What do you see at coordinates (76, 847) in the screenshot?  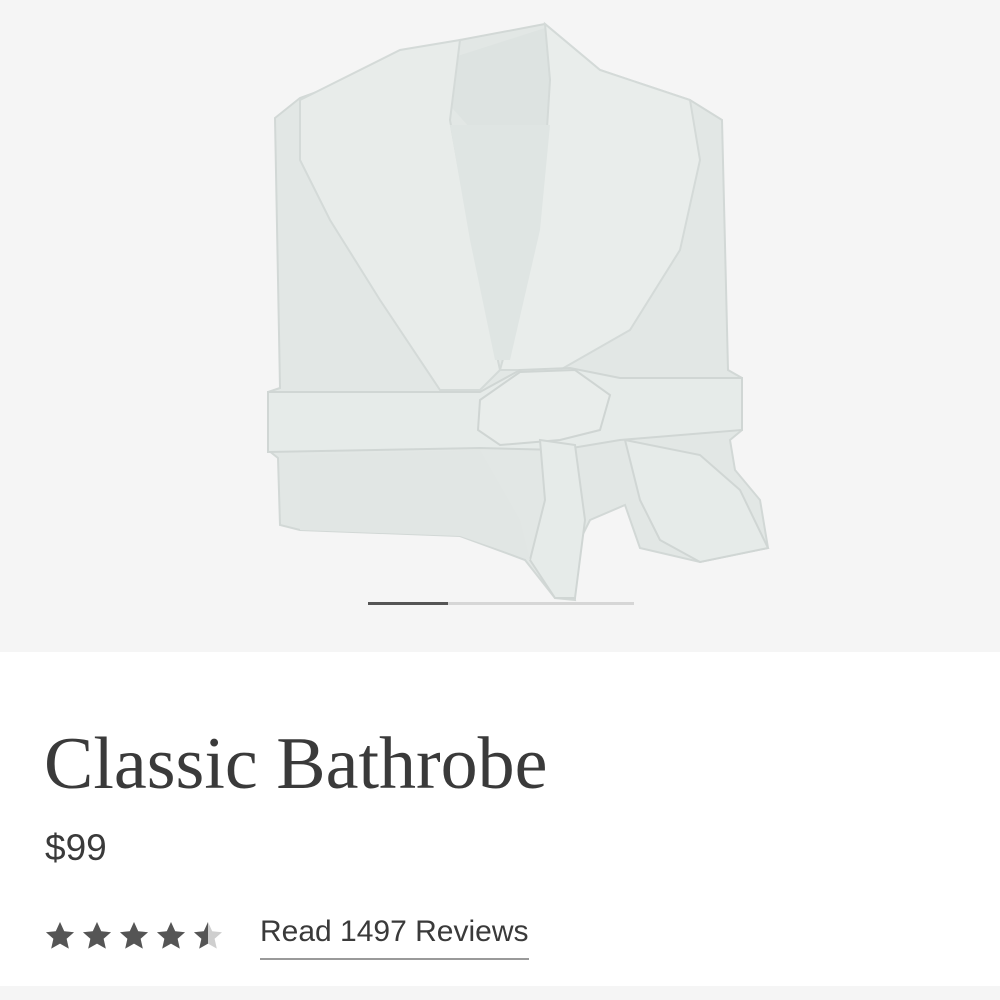 I see `product-price: $99` at bounding box center [76, 847].